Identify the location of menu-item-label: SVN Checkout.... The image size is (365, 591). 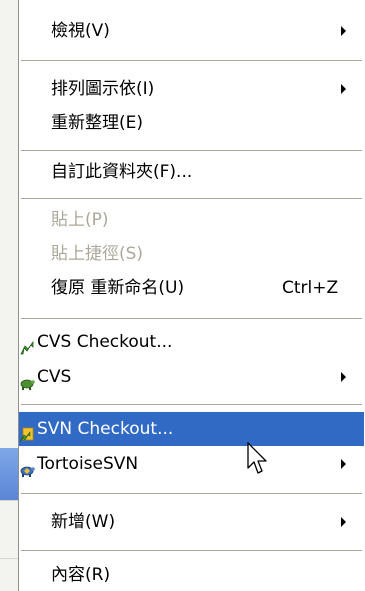
(105, 429).